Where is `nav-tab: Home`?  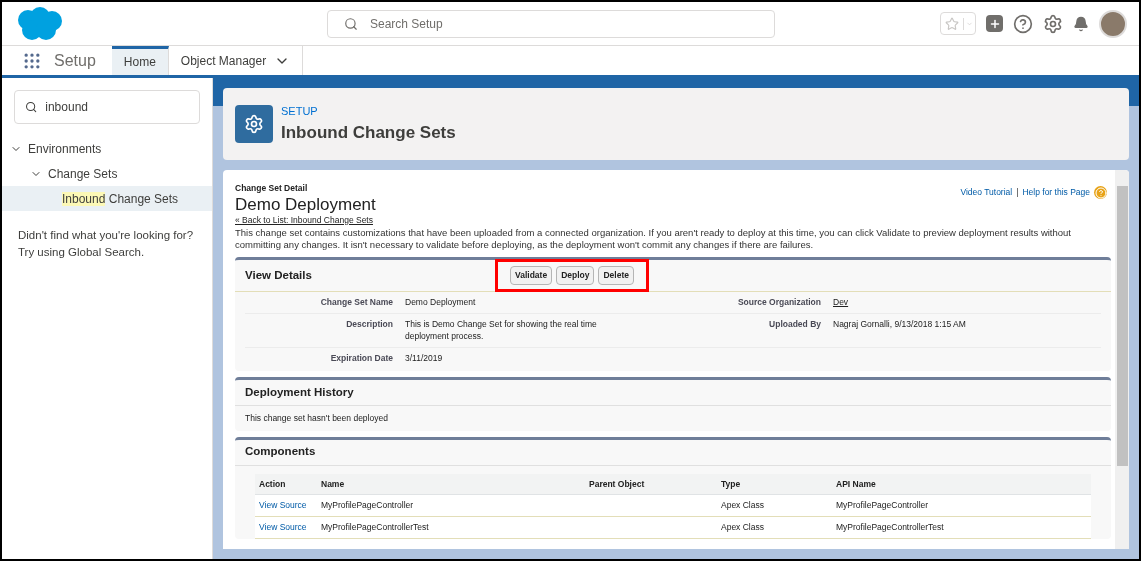
nav-tab: Home is located at coordinates (140, 60).